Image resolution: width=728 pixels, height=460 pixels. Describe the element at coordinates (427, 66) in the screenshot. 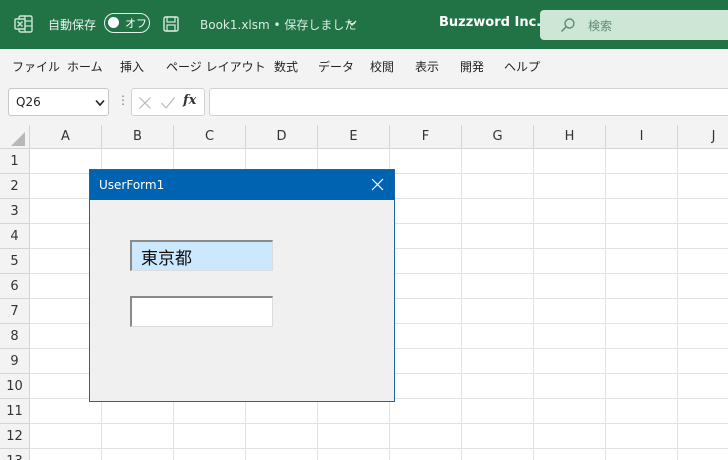

I see `tab-view: 表示` at that location.